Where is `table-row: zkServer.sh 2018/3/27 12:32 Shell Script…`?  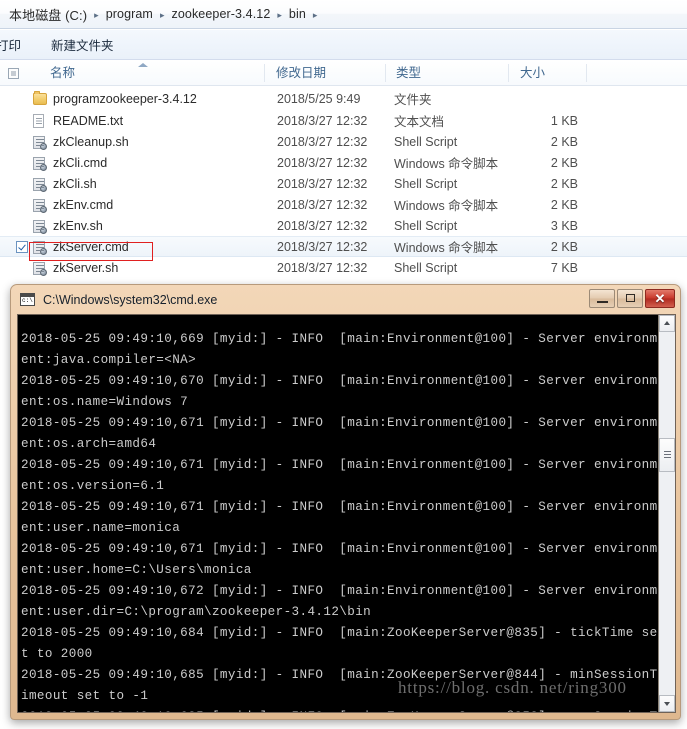
table-row: zkServer.sh 2018/3/27 12:32 Shell Script… is located at coordinates (343, 267).